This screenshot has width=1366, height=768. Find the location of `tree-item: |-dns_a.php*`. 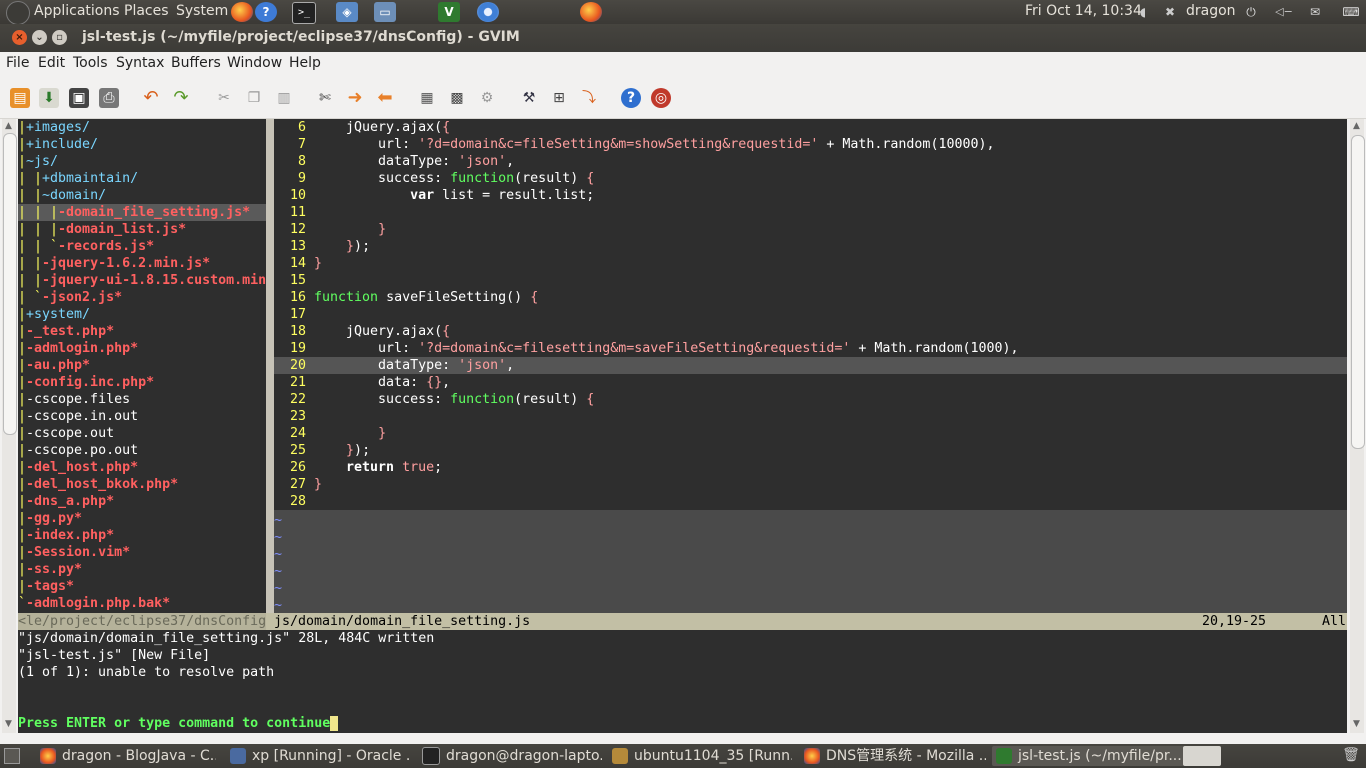

tree-item: |-dns_a.php* is located at coordinates (142, 501).